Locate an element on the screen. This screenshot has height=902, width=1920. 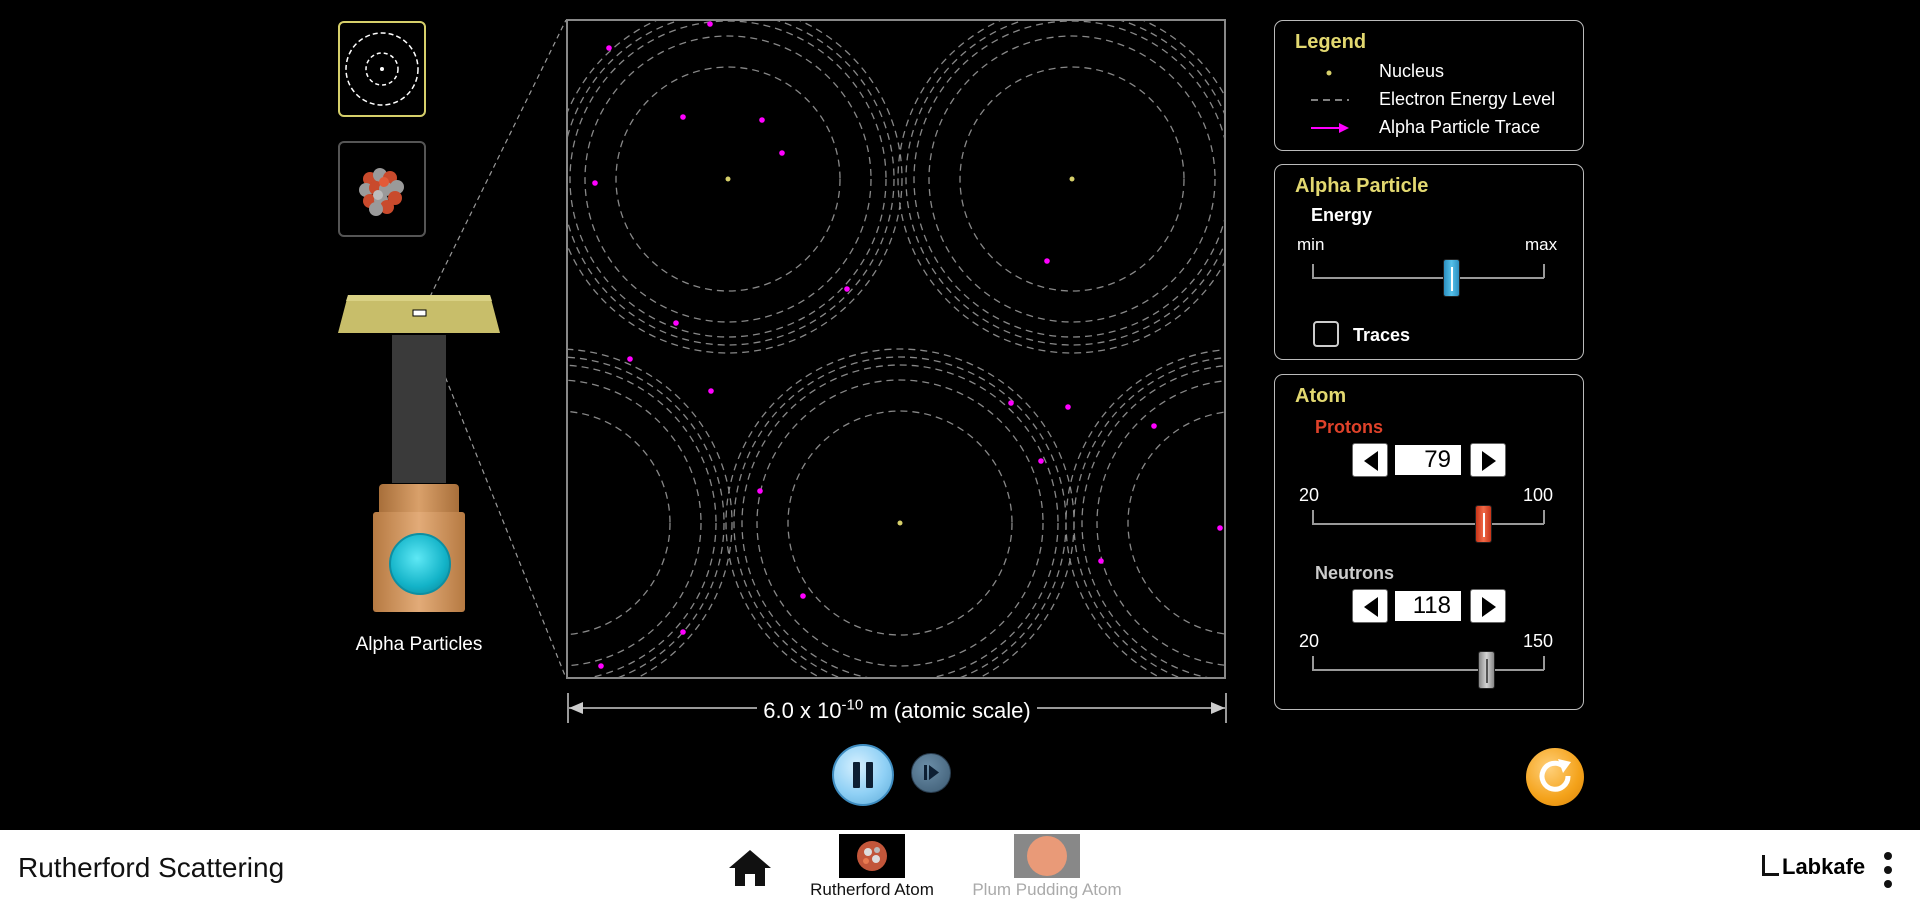
pause-button is located at coordinates (863, 775).